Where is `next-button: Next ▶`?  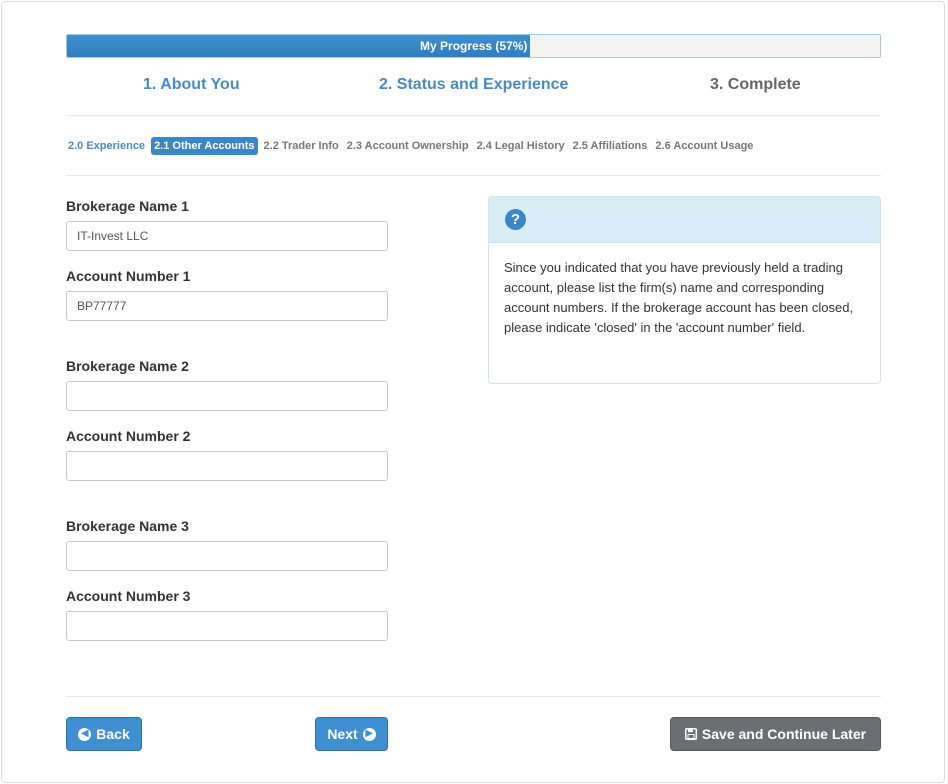
next-button: Next ▶ is located at coordinates (351, 734).